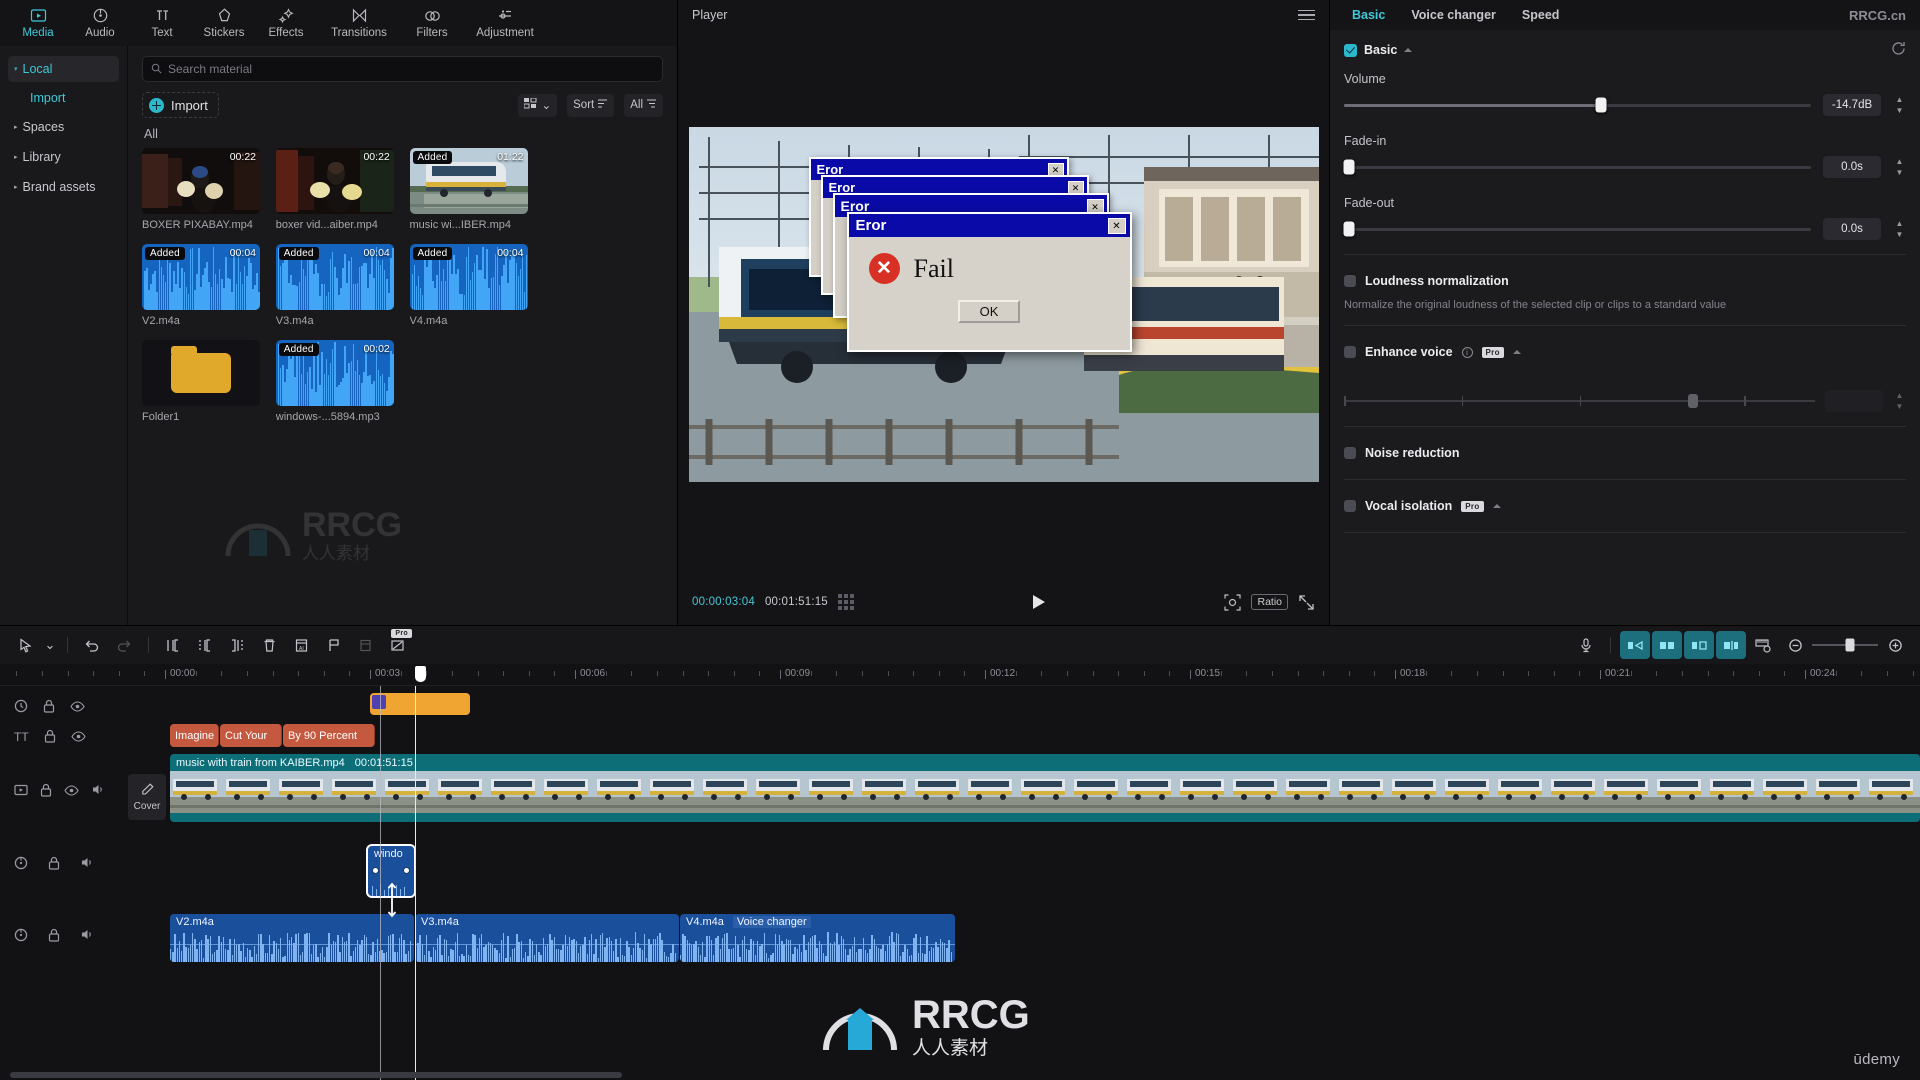 This screenshot has height=1080, width=1920. What do you see at coordinates (1895, 645) in the screenshot?
I see `zoom-in-icon` at bounding box center [1895, 645].